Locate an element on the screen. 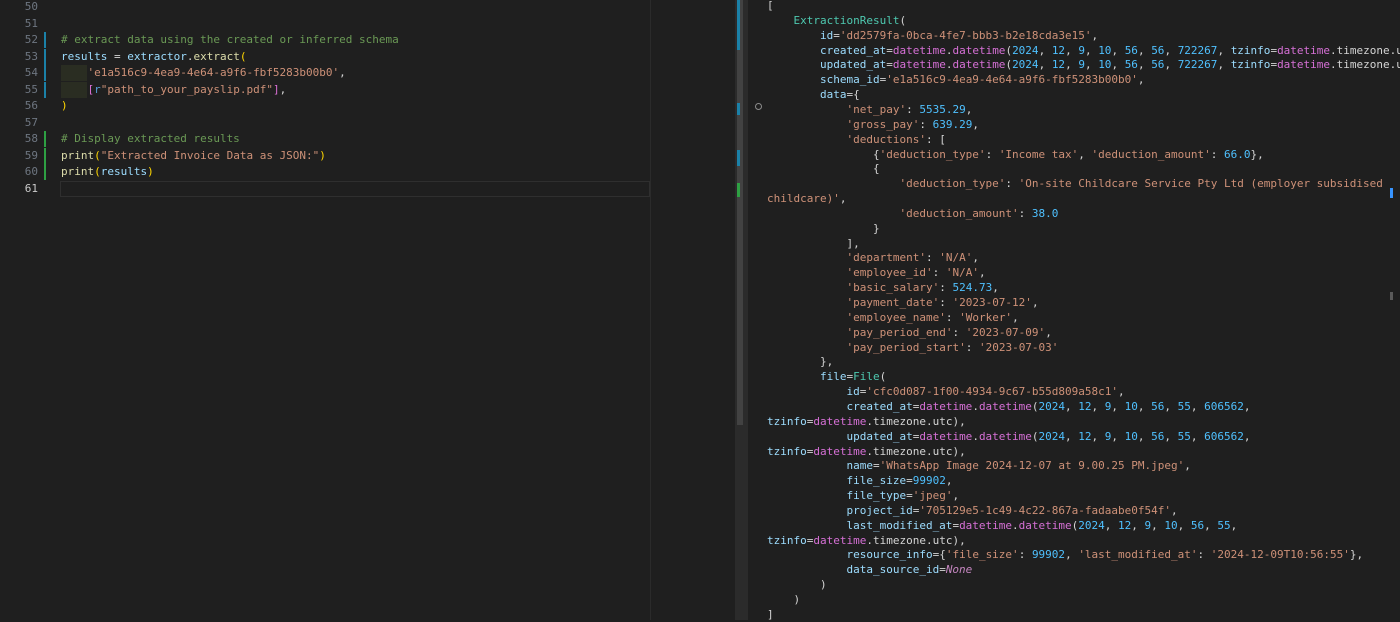  output-token: 55 is located at coordinates (1184, 406).